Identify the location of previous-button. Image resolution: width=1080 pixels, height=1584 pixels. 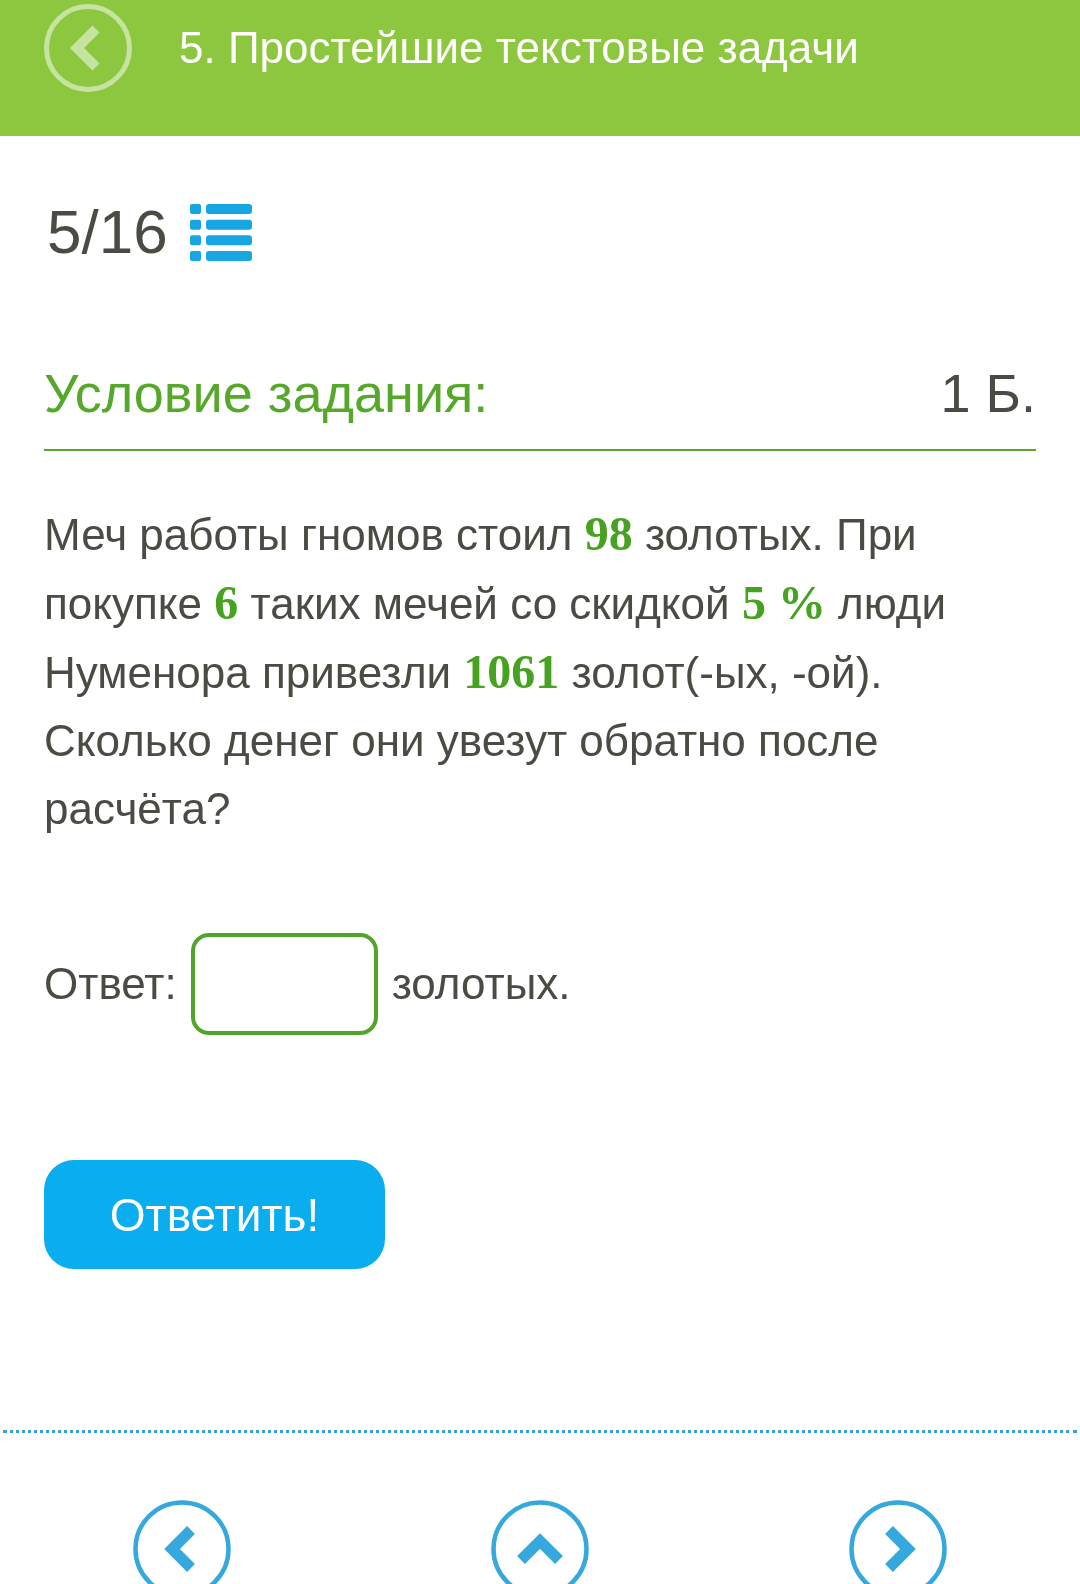
(182, 1542).